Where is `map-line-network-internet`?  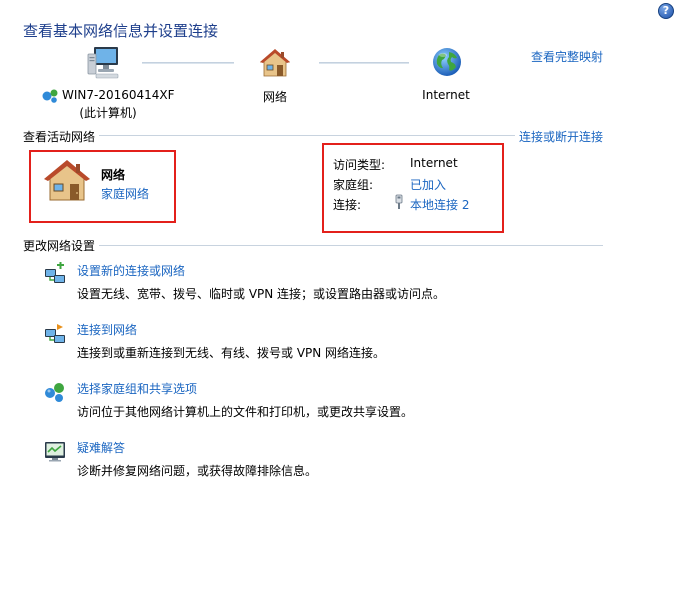 map-line-network-internet is located at coordinates (364, 63).